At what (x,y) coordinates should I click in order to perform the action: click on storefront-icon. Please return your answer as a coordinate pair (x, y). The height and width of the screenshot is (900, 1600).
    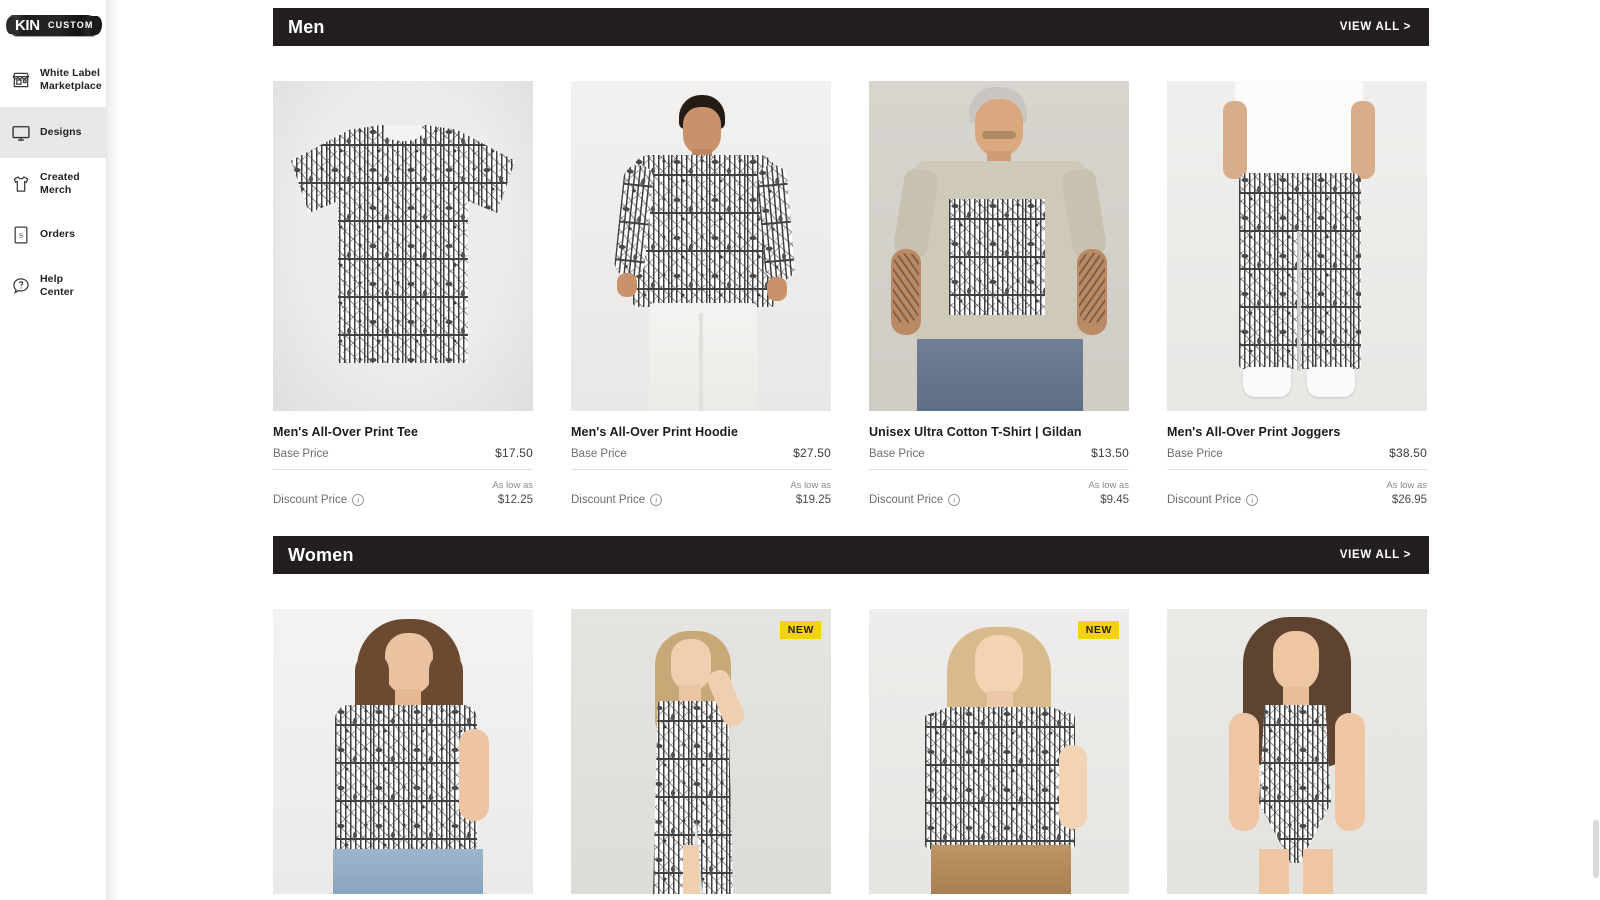
    Looking at the image, I should click on (21, 80).